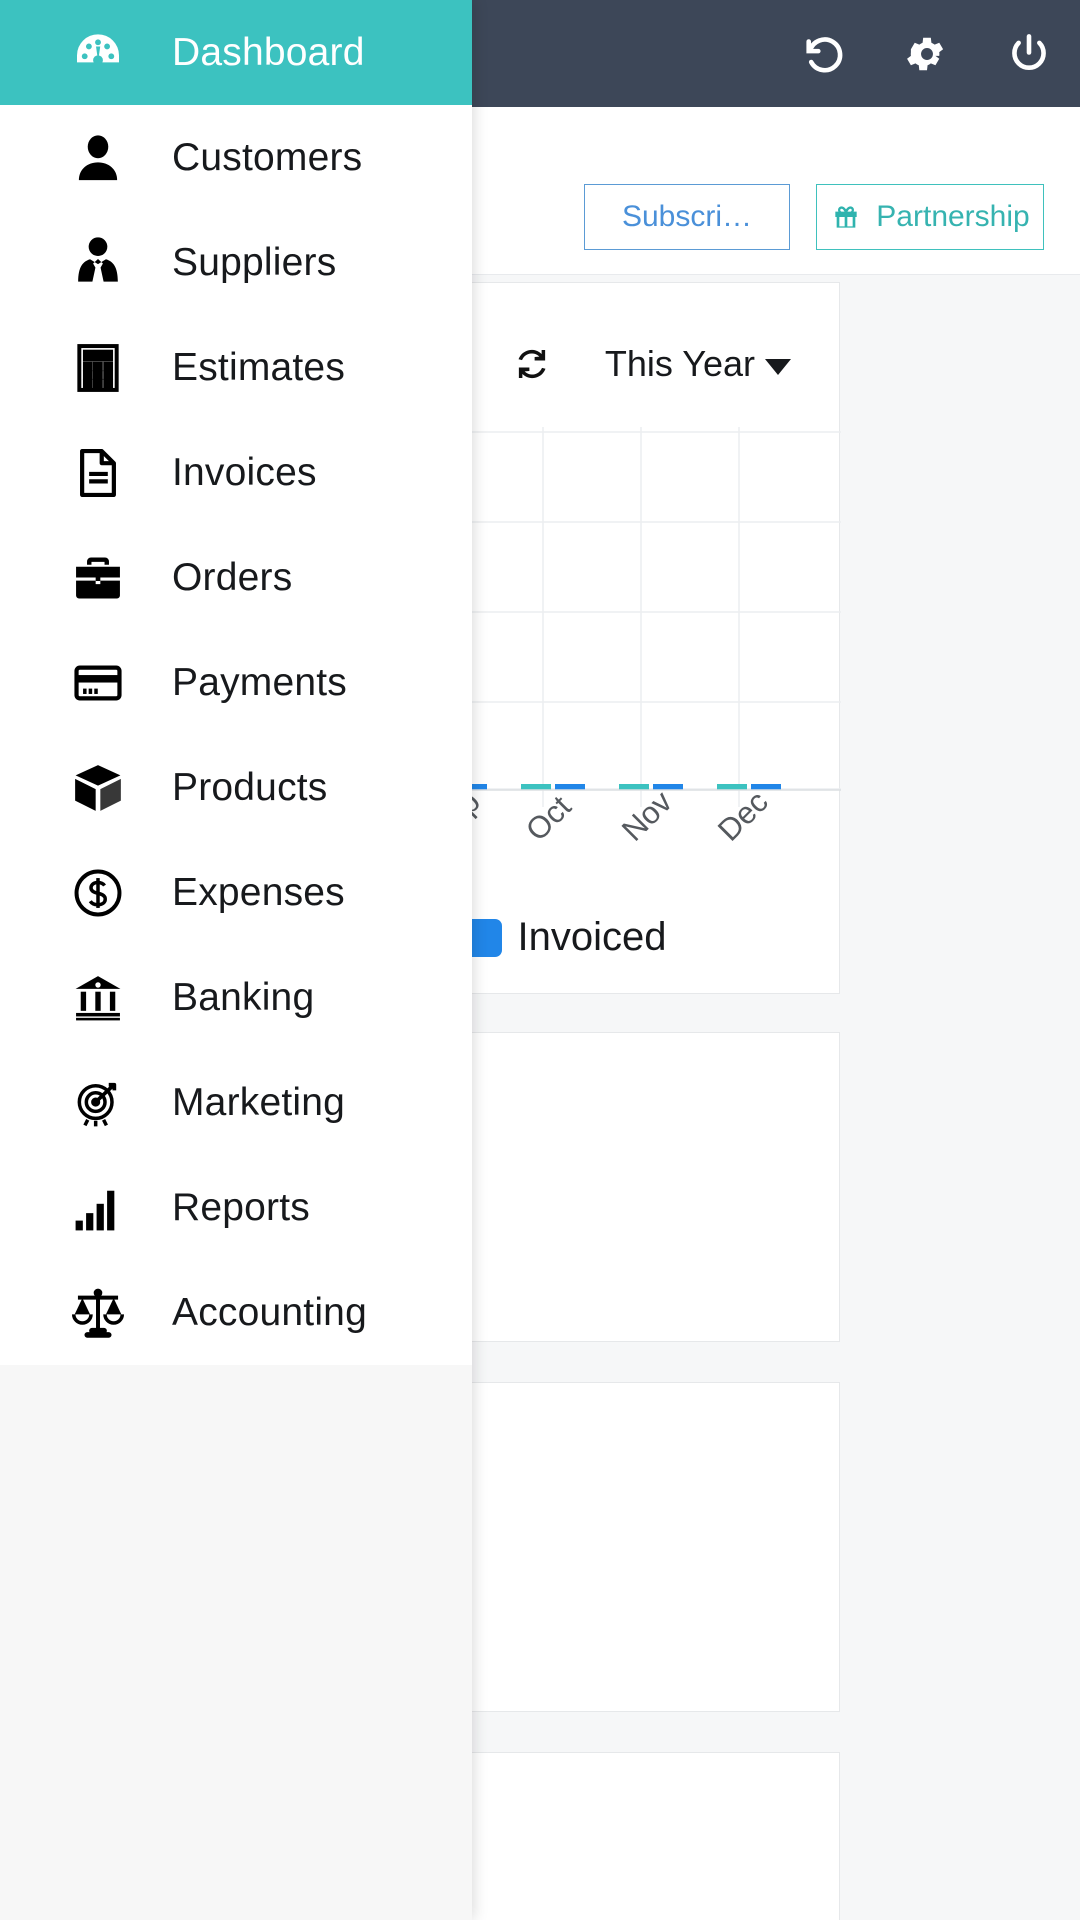 The height and width of the screenshot is (1920, 1080). What do you see at coordinates (243, 997) in the screenshot?
I see `sidebar-label-banking: Banking` at bounding box center [243, 997].